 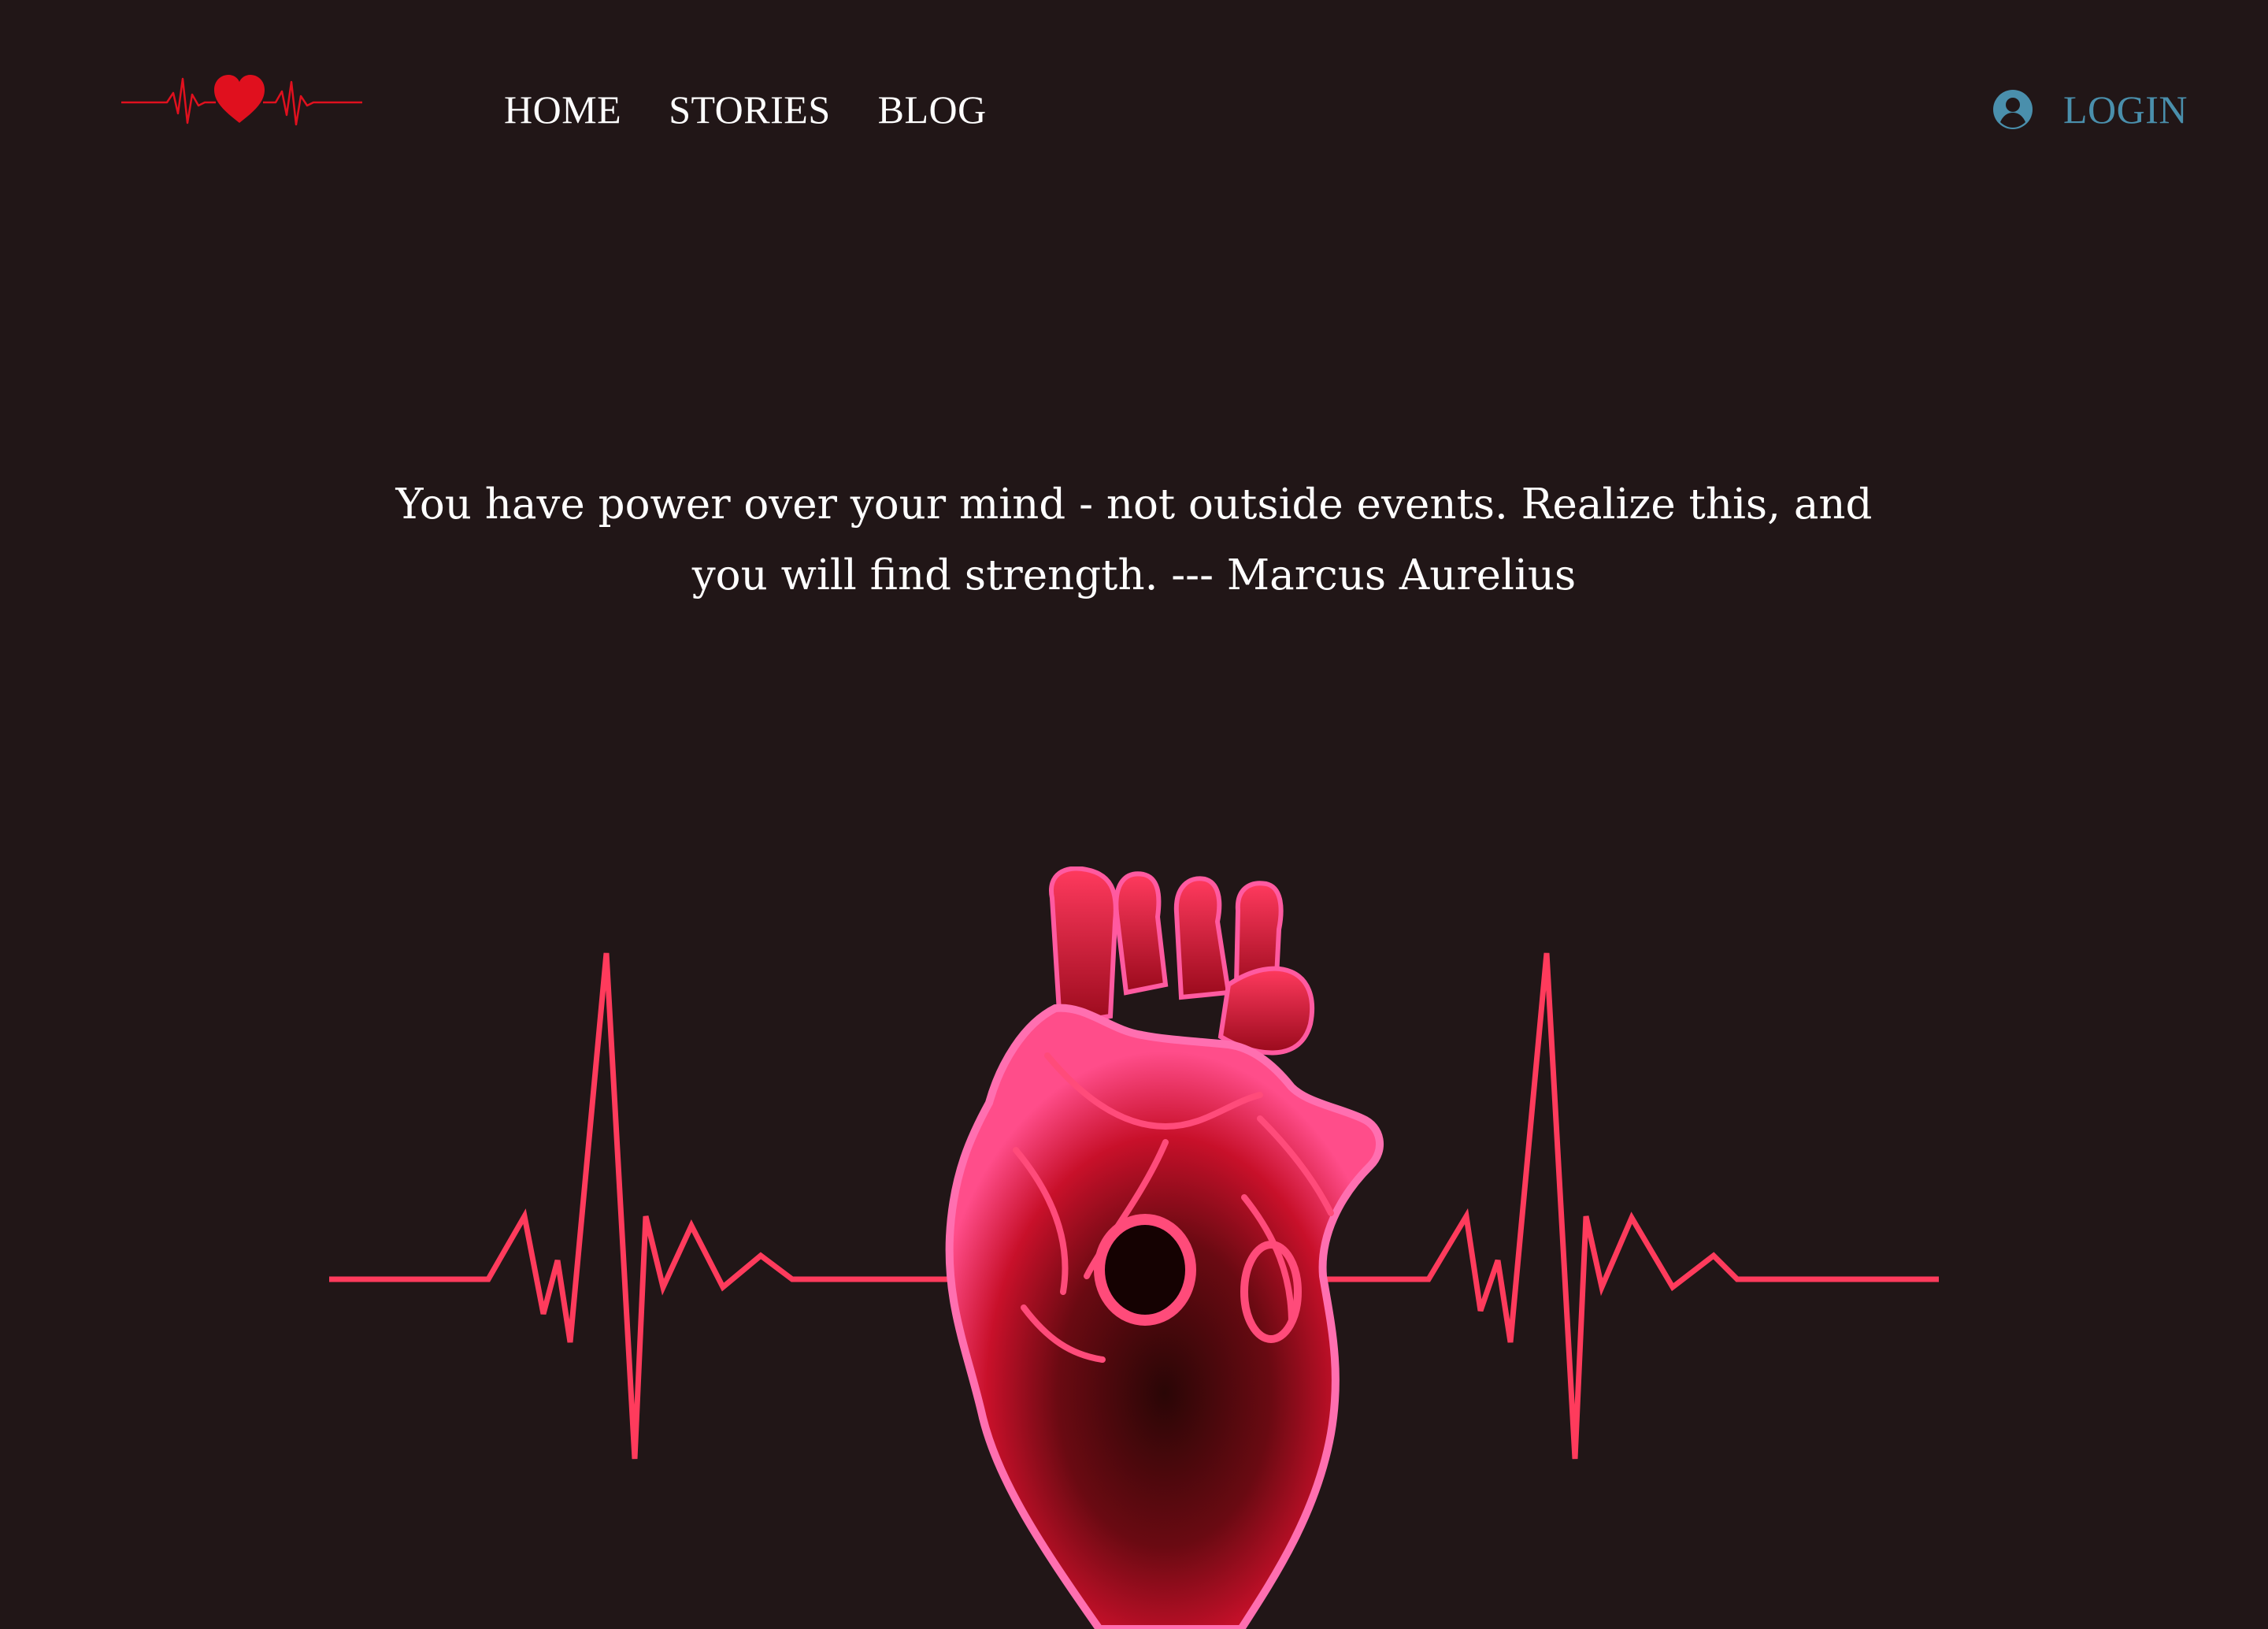 What do you see at coordinates (562, 109) in the screenshot?
I see `nav-home-link: HOME` at bounding box center [562, 109].